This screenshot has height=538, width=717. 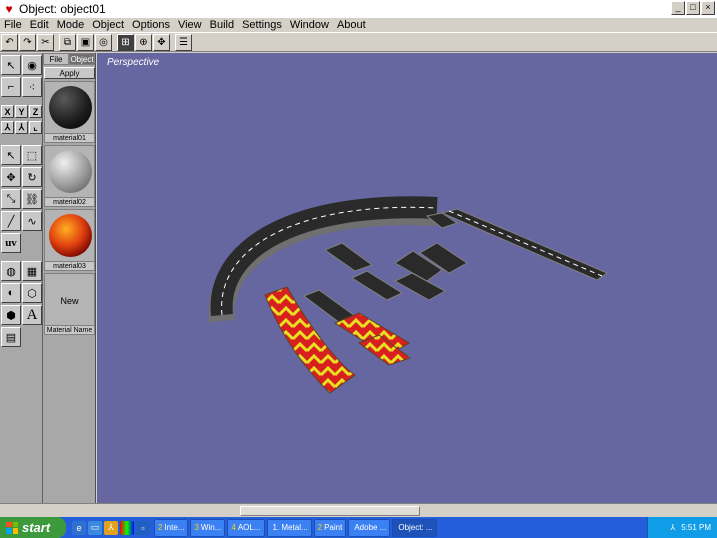 What do you see at coordinates (351, 25) in the screenshot?
I see `menu-about: About` at bounding box center [351, 25].